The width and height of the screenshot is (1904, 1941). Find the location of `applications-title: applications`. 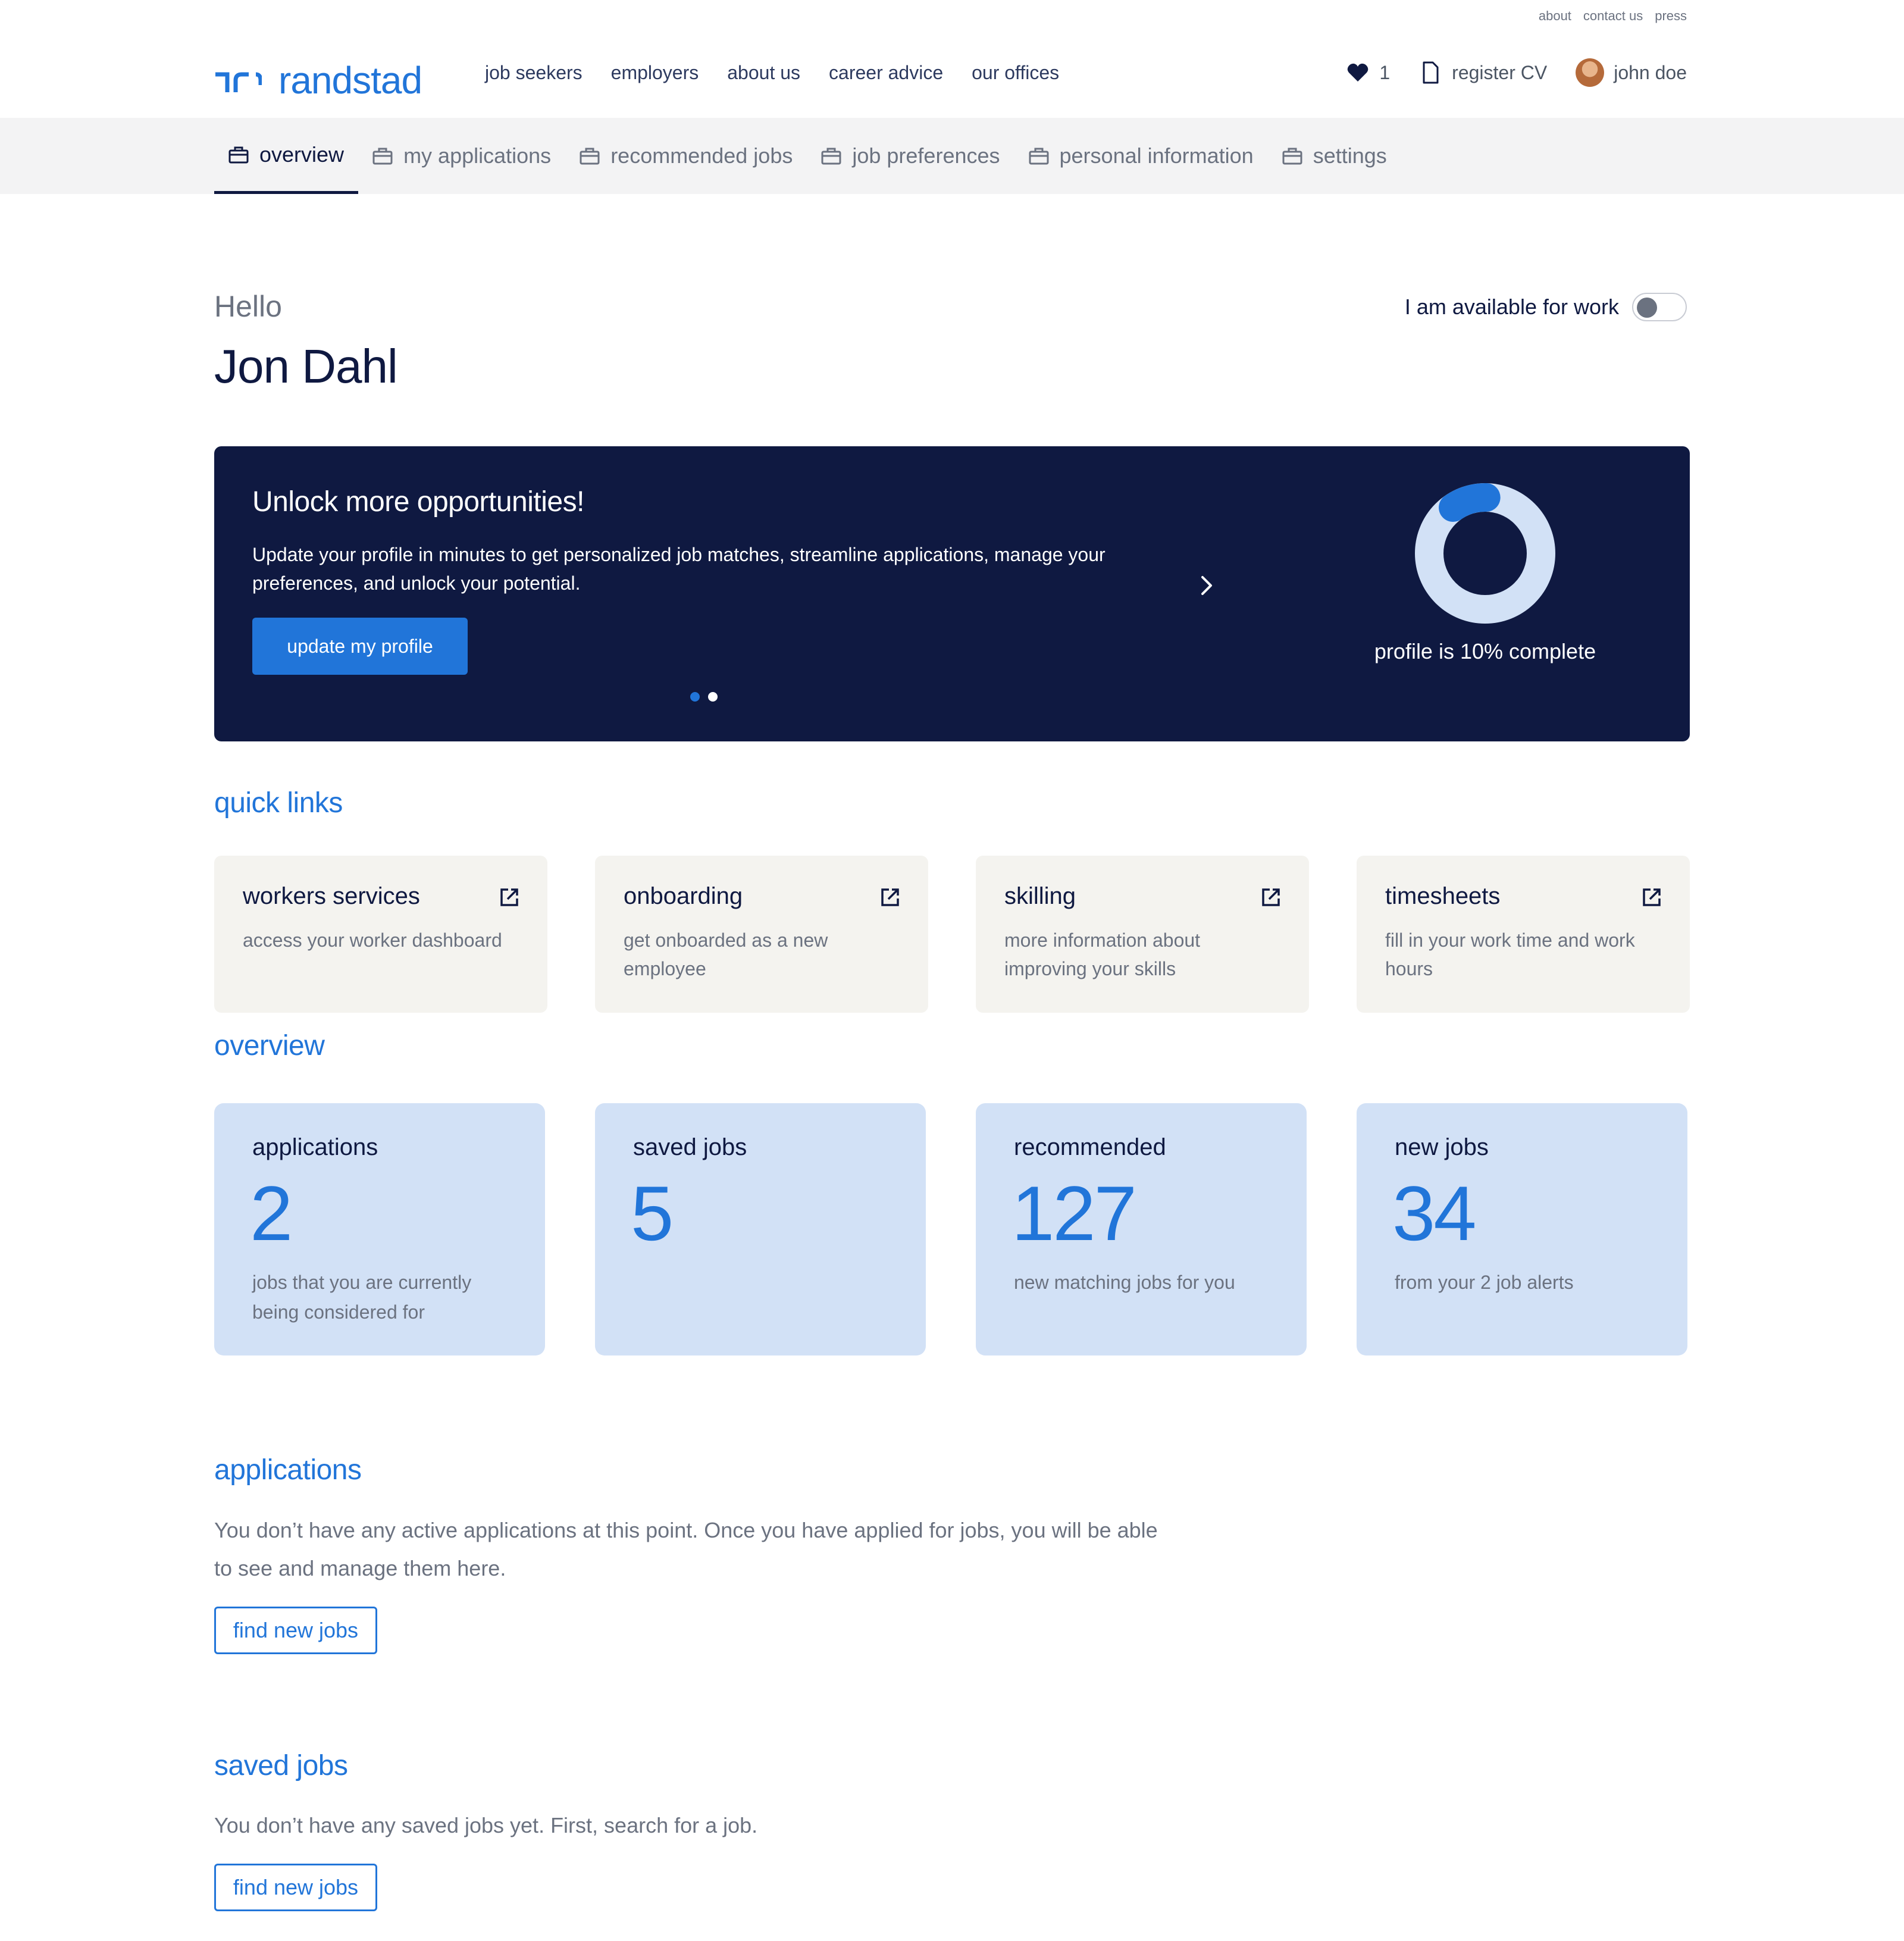

applications-title: applications is located at coordinates (288, 1470).